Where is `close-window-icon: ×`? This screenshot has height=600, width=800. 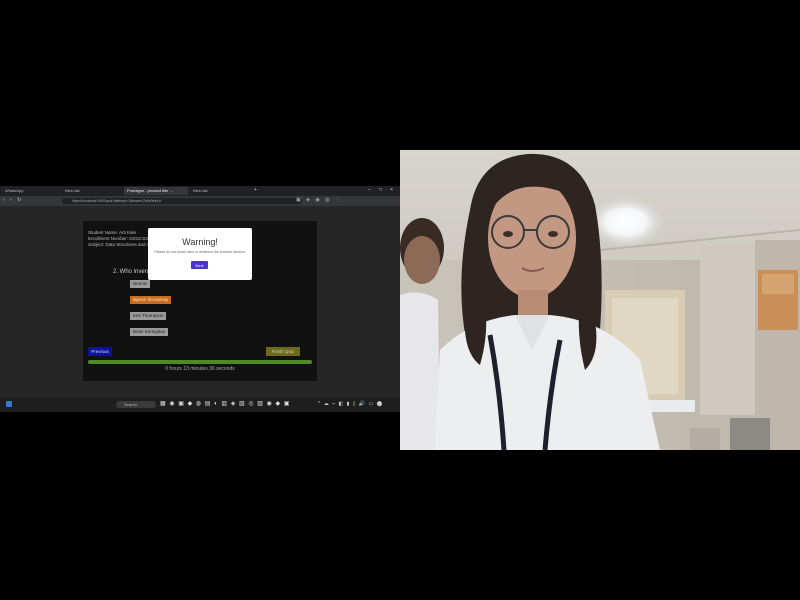 close-window-icon: × is located at coordinates (391, 190).